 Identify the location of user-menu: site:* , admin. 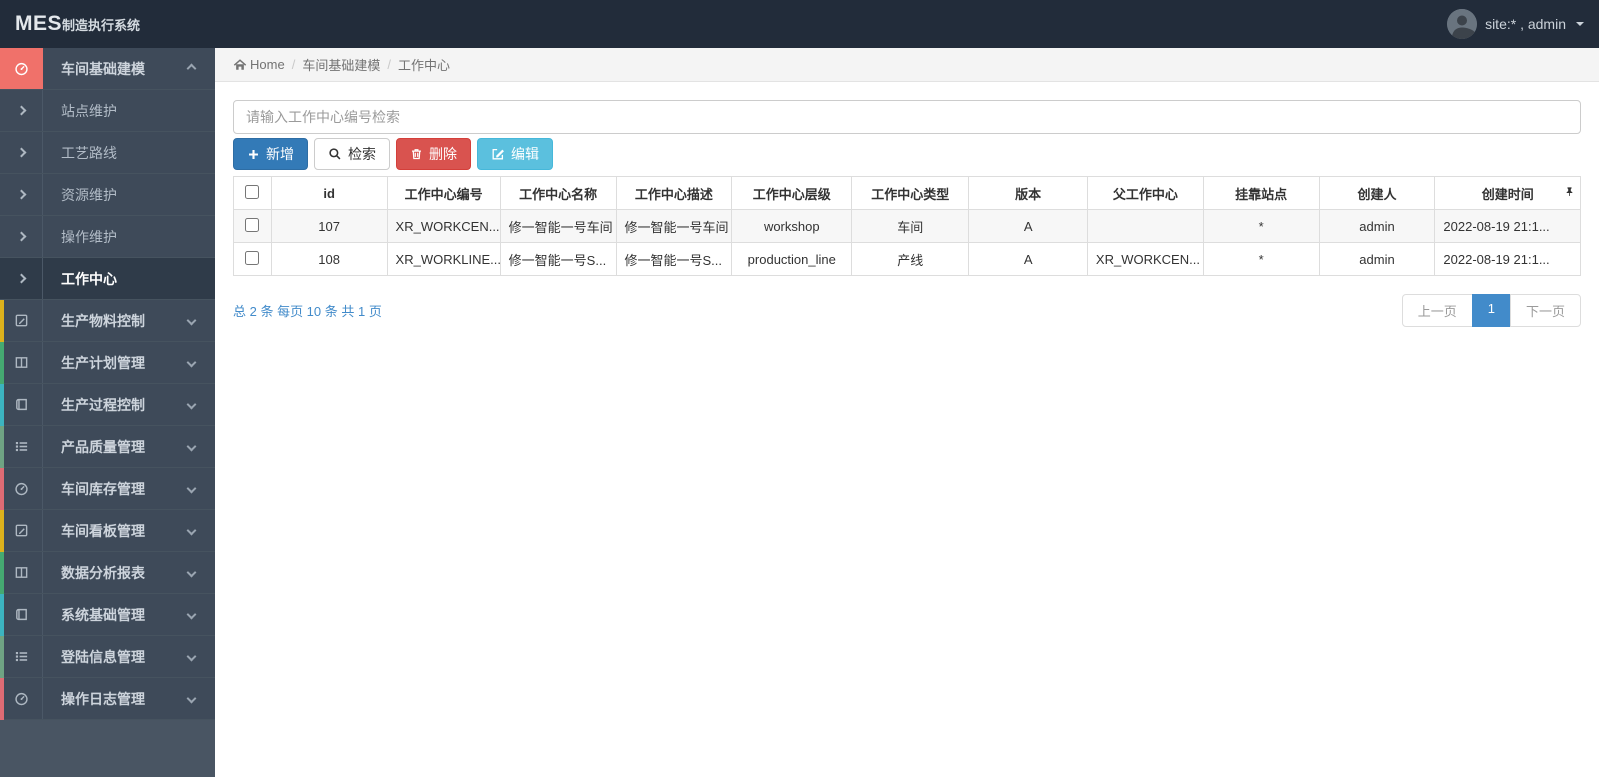
(1515, 24).